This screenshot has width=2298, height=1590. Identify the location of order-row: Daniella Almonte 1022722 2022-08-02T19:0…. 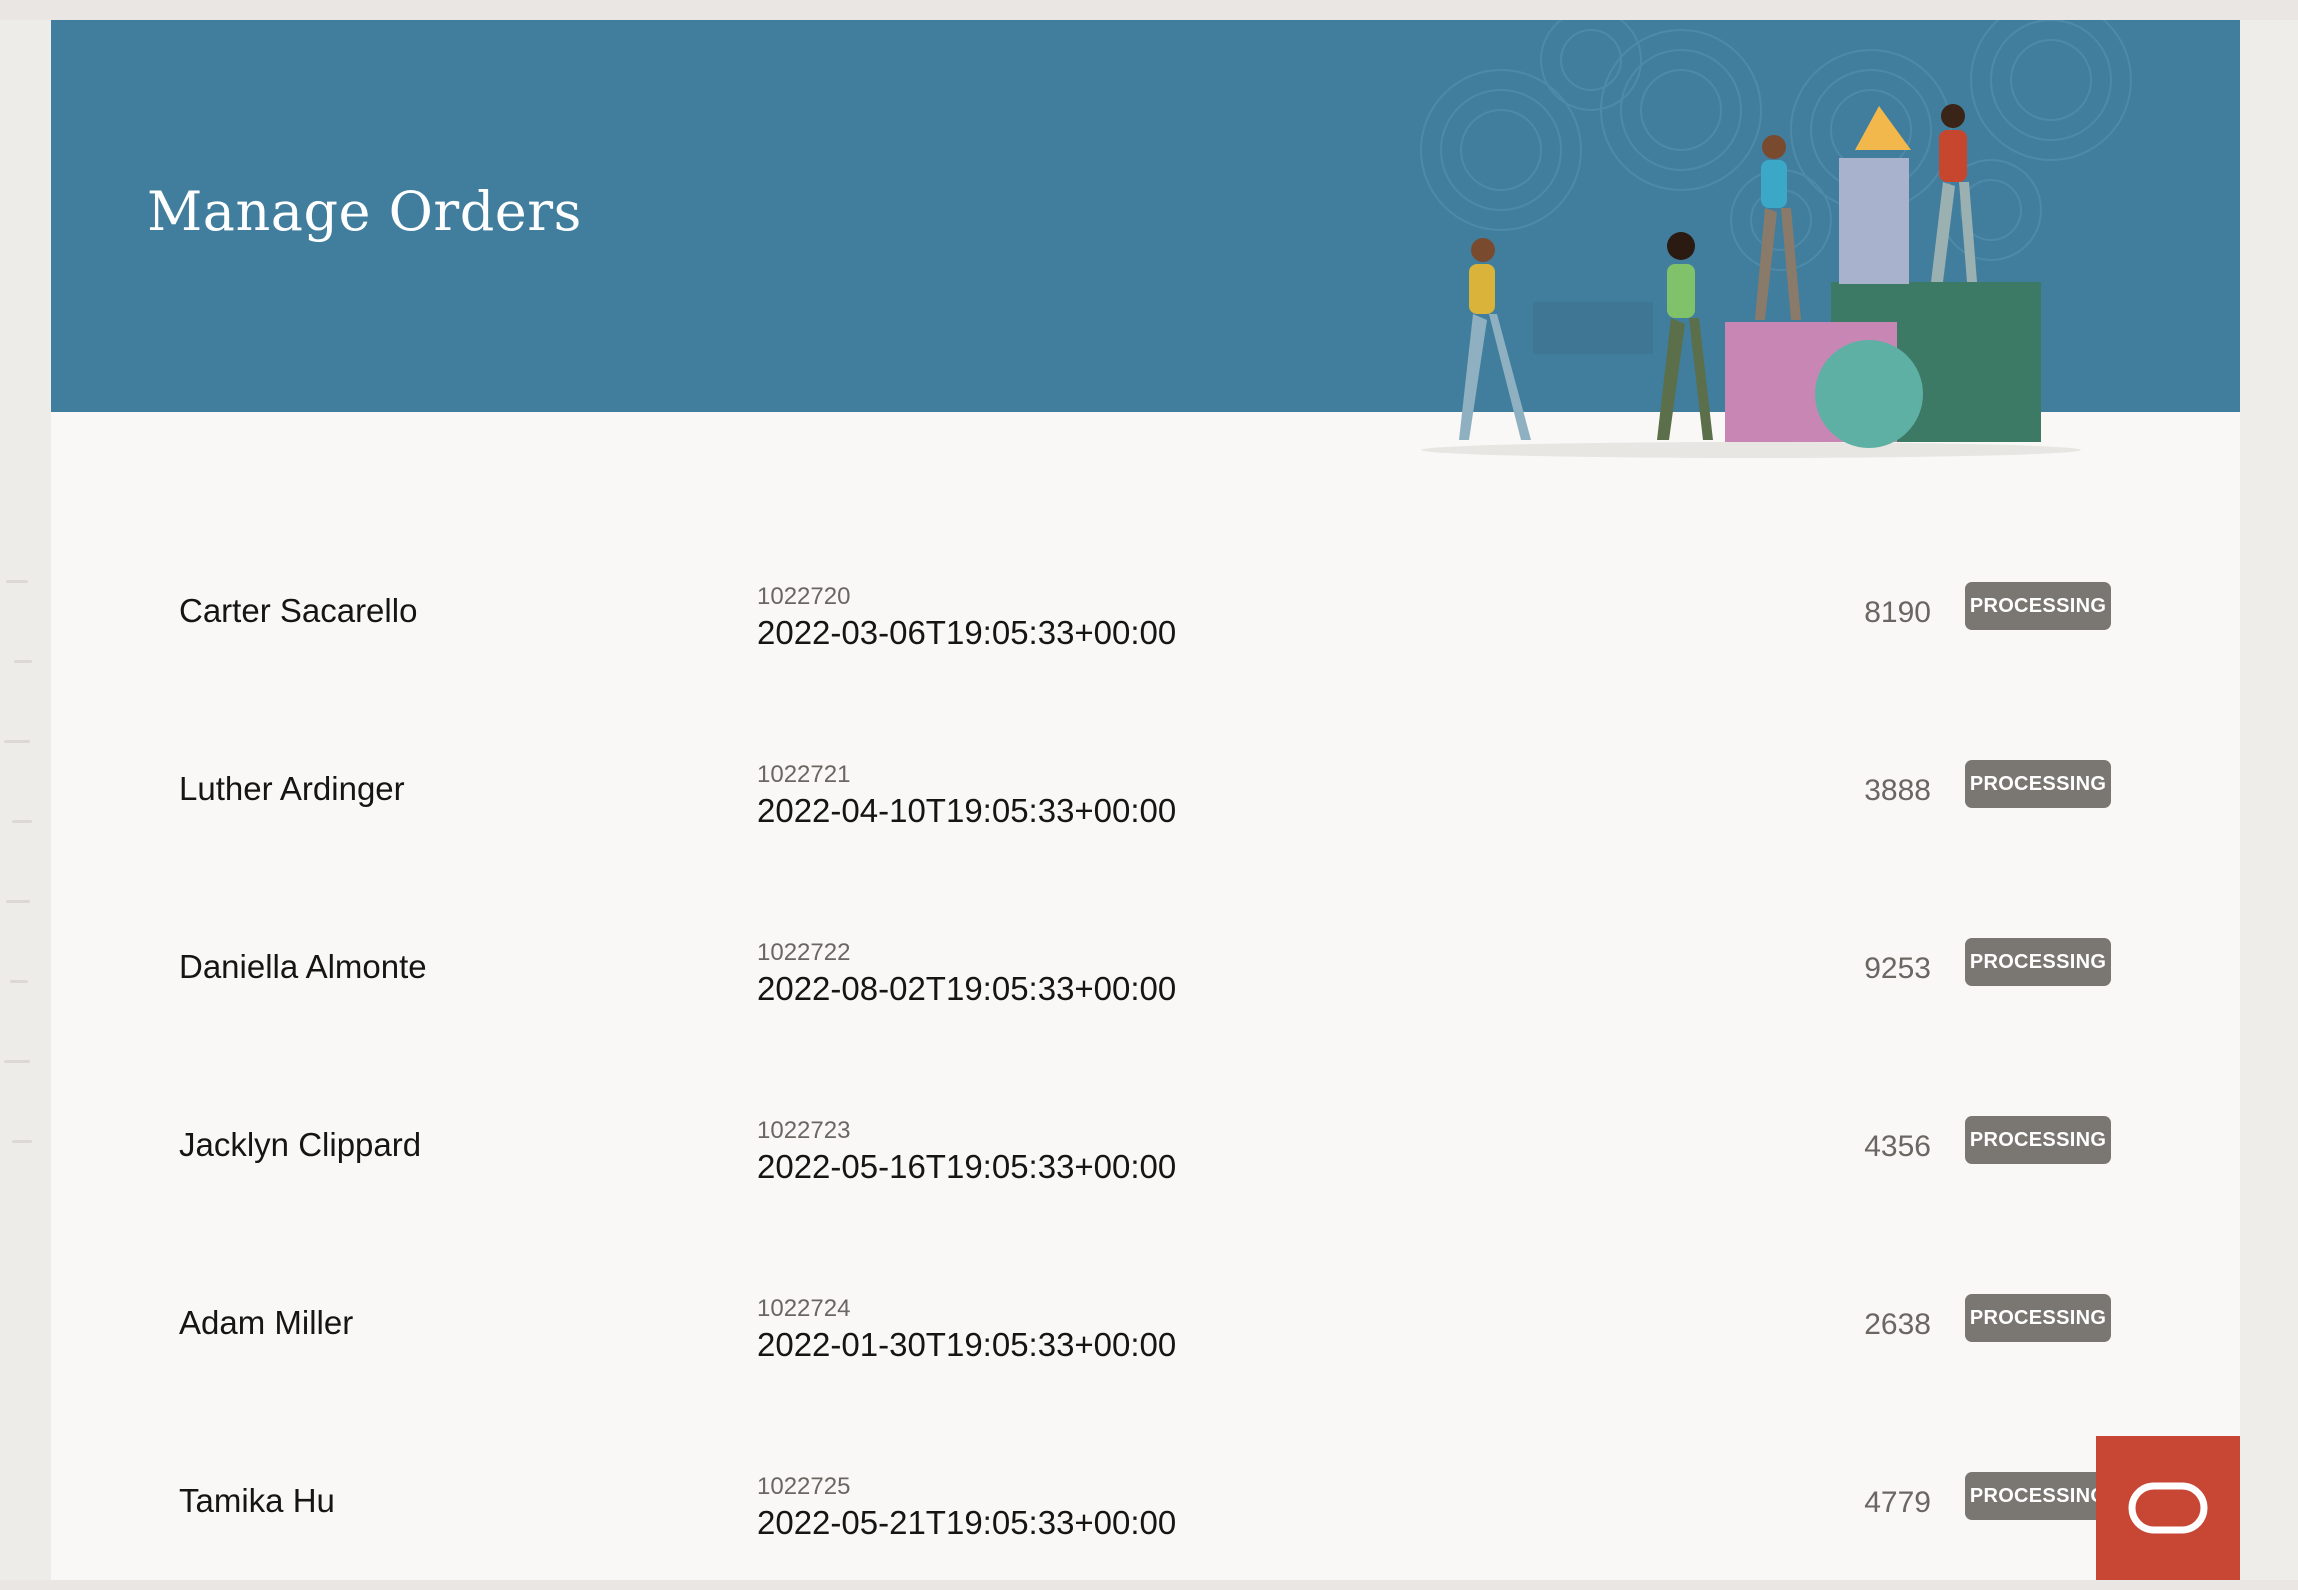
(1145, 965).